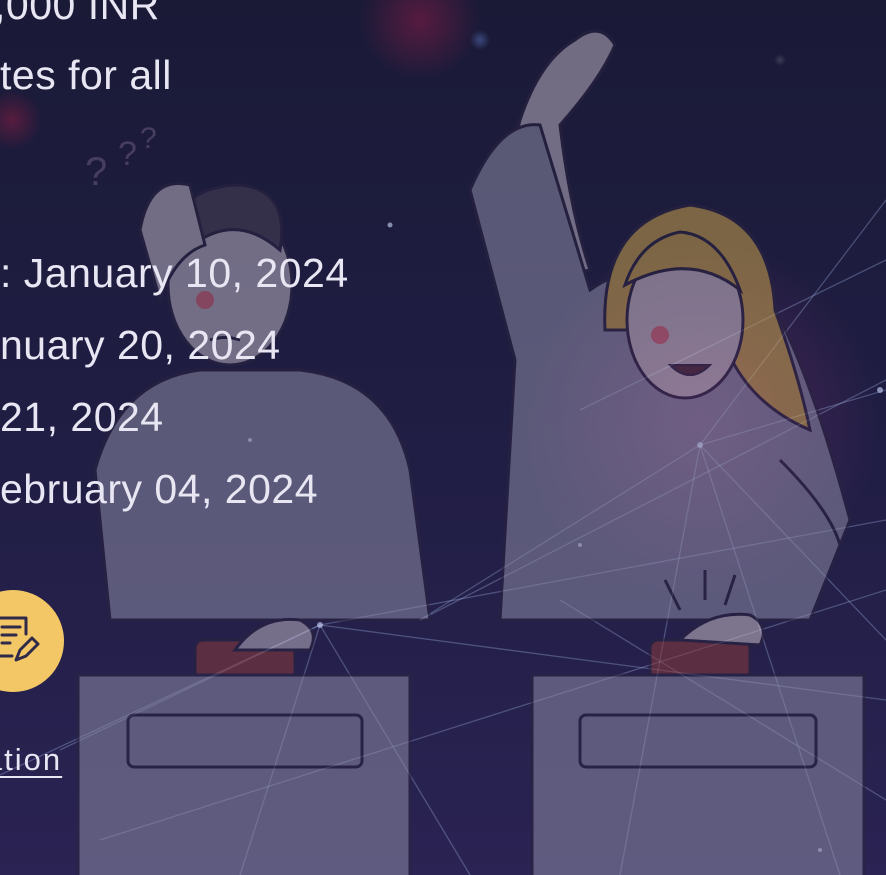  I want to click on date-line-4: ebruary 04, 2024, so click(159, 489).